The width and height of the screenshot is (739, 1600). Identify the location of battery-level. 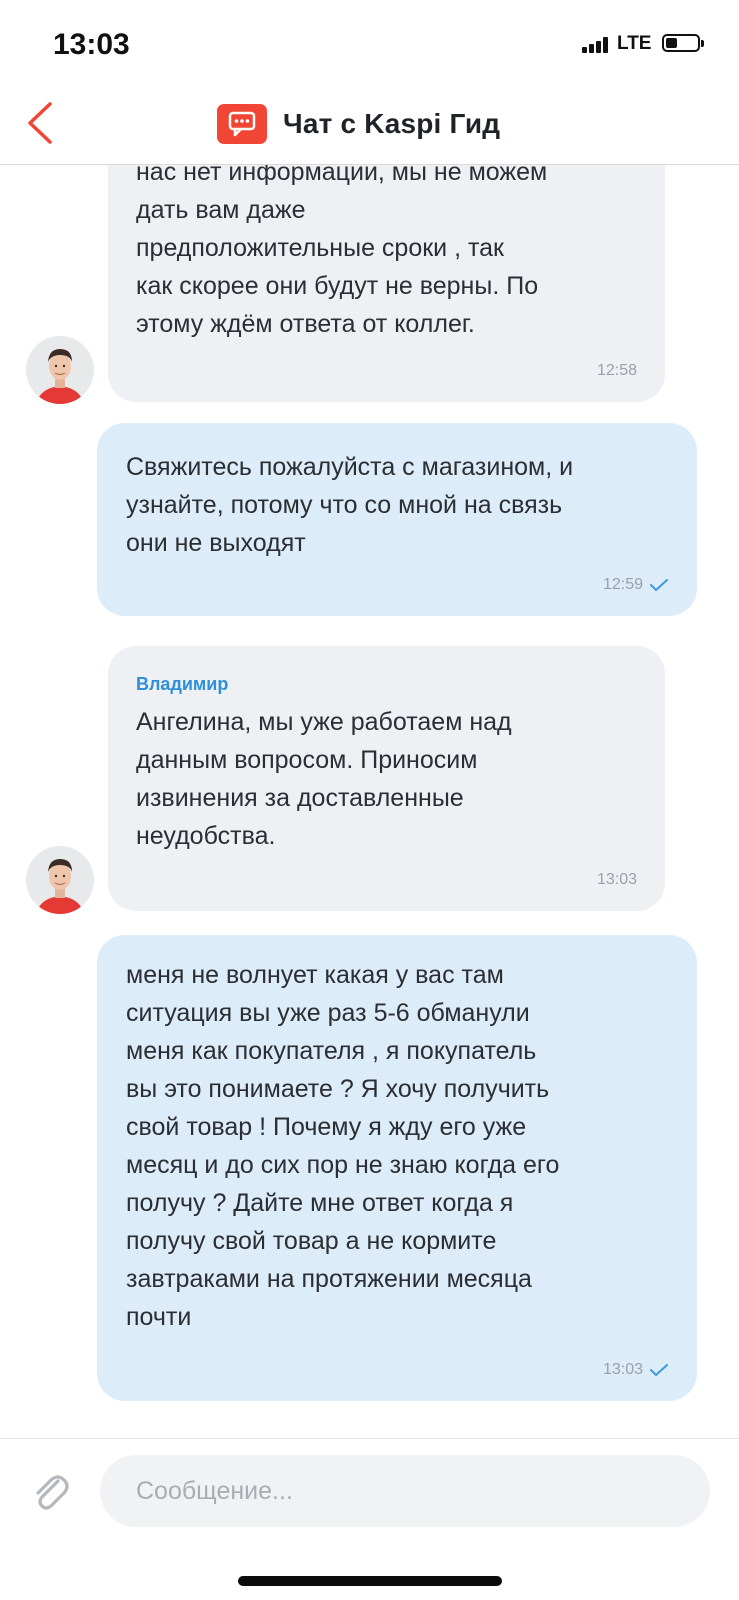
(671, 43).